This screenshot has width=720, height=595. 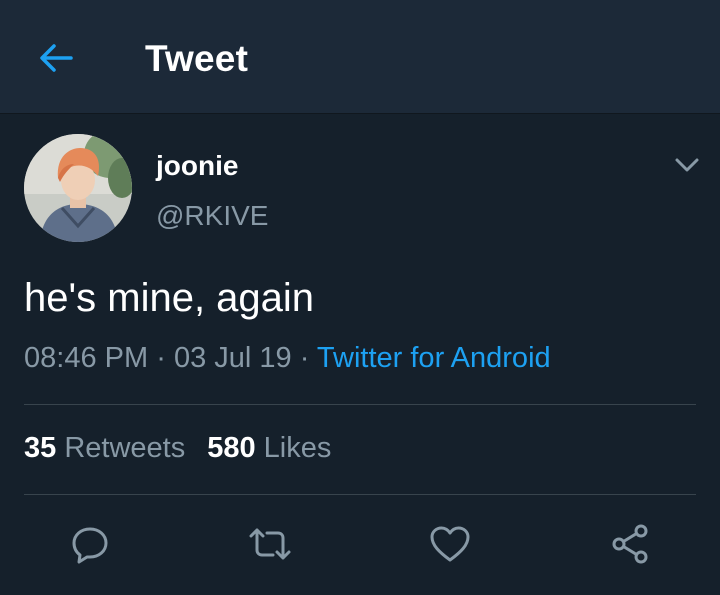 I want to click on chevron-down-icon, so click(x=687, y=165).